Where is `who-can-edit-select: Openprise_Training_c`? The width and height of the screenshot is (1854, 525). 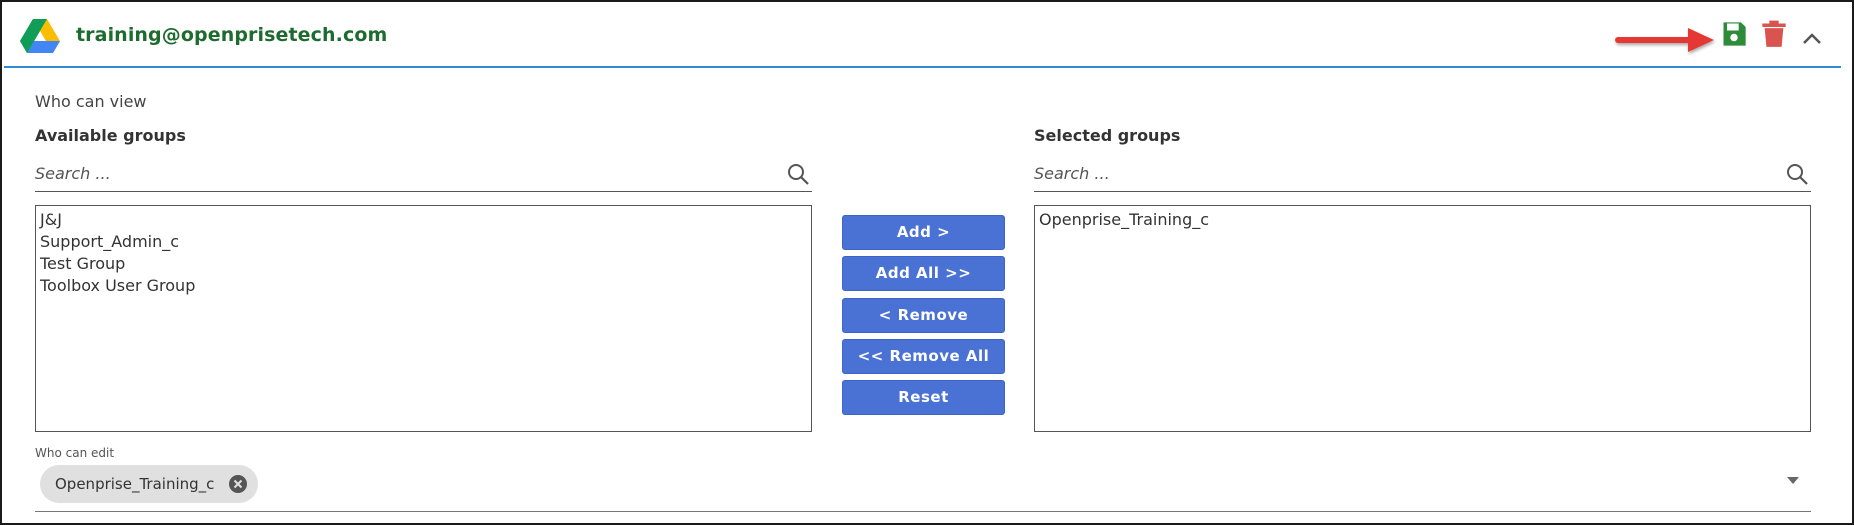
who-can-edit-select: Openprise_Training_c is located at coordinates (923, 487).